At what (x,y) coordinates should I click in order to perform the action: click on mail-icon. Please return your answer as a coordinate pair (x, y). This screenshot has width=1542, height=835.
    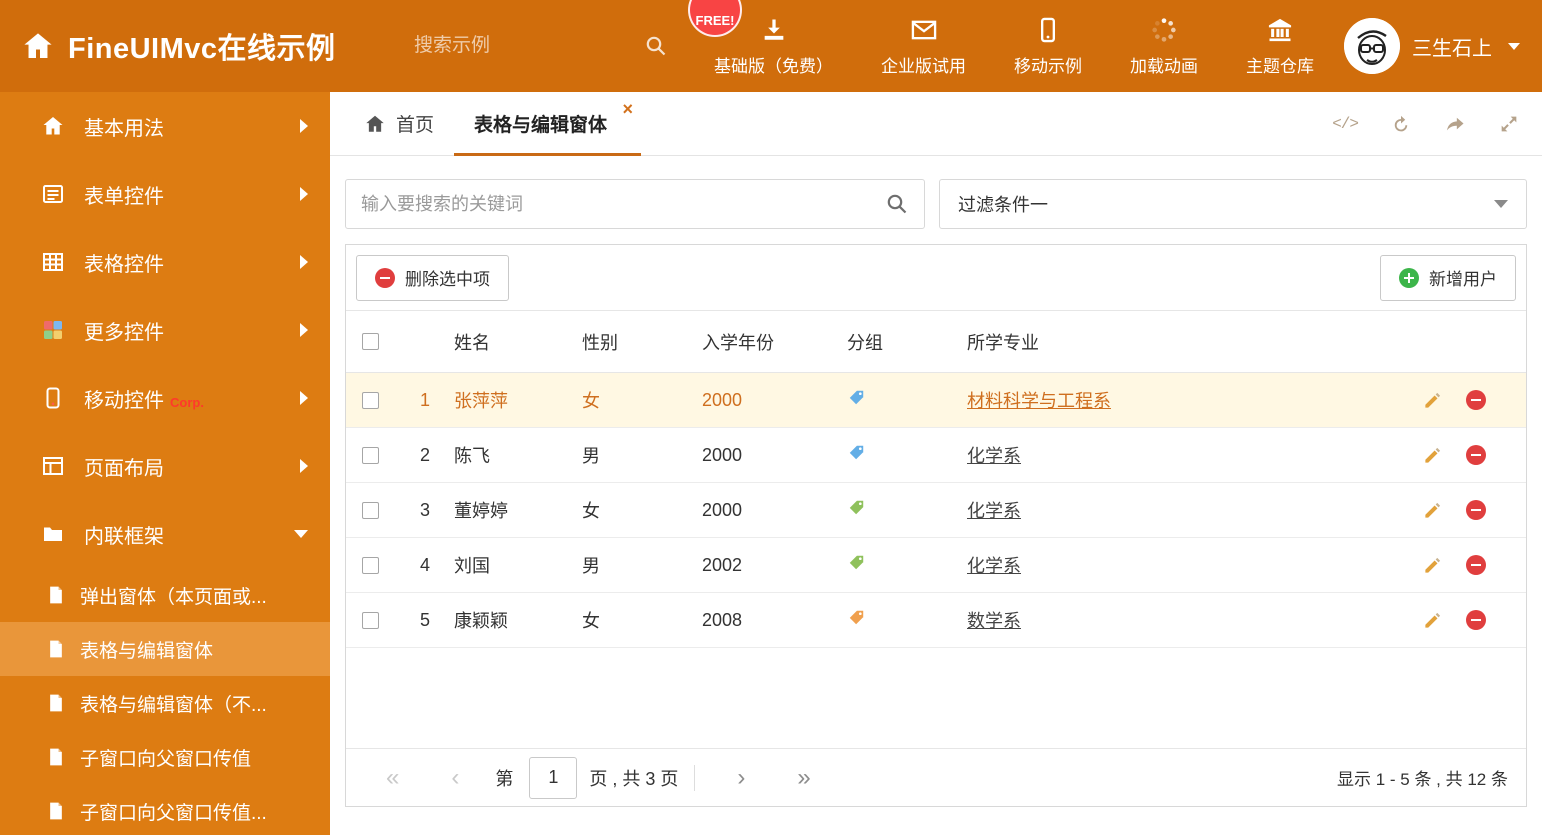
    Looking at the image, I should click on (924, 30).